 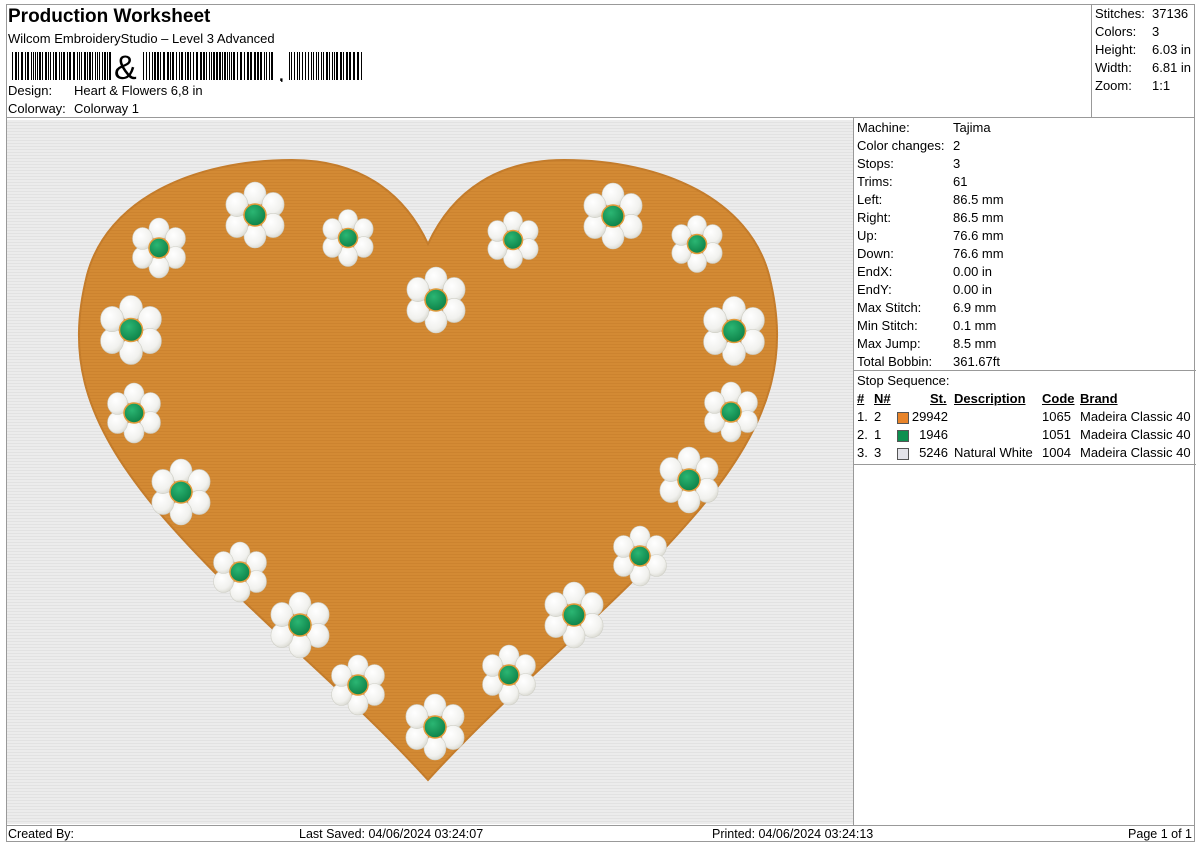 What do you see at coordinates (862, 452) in the screenshot?
I see `row-index: 3.` at bounding box center [862, 452].